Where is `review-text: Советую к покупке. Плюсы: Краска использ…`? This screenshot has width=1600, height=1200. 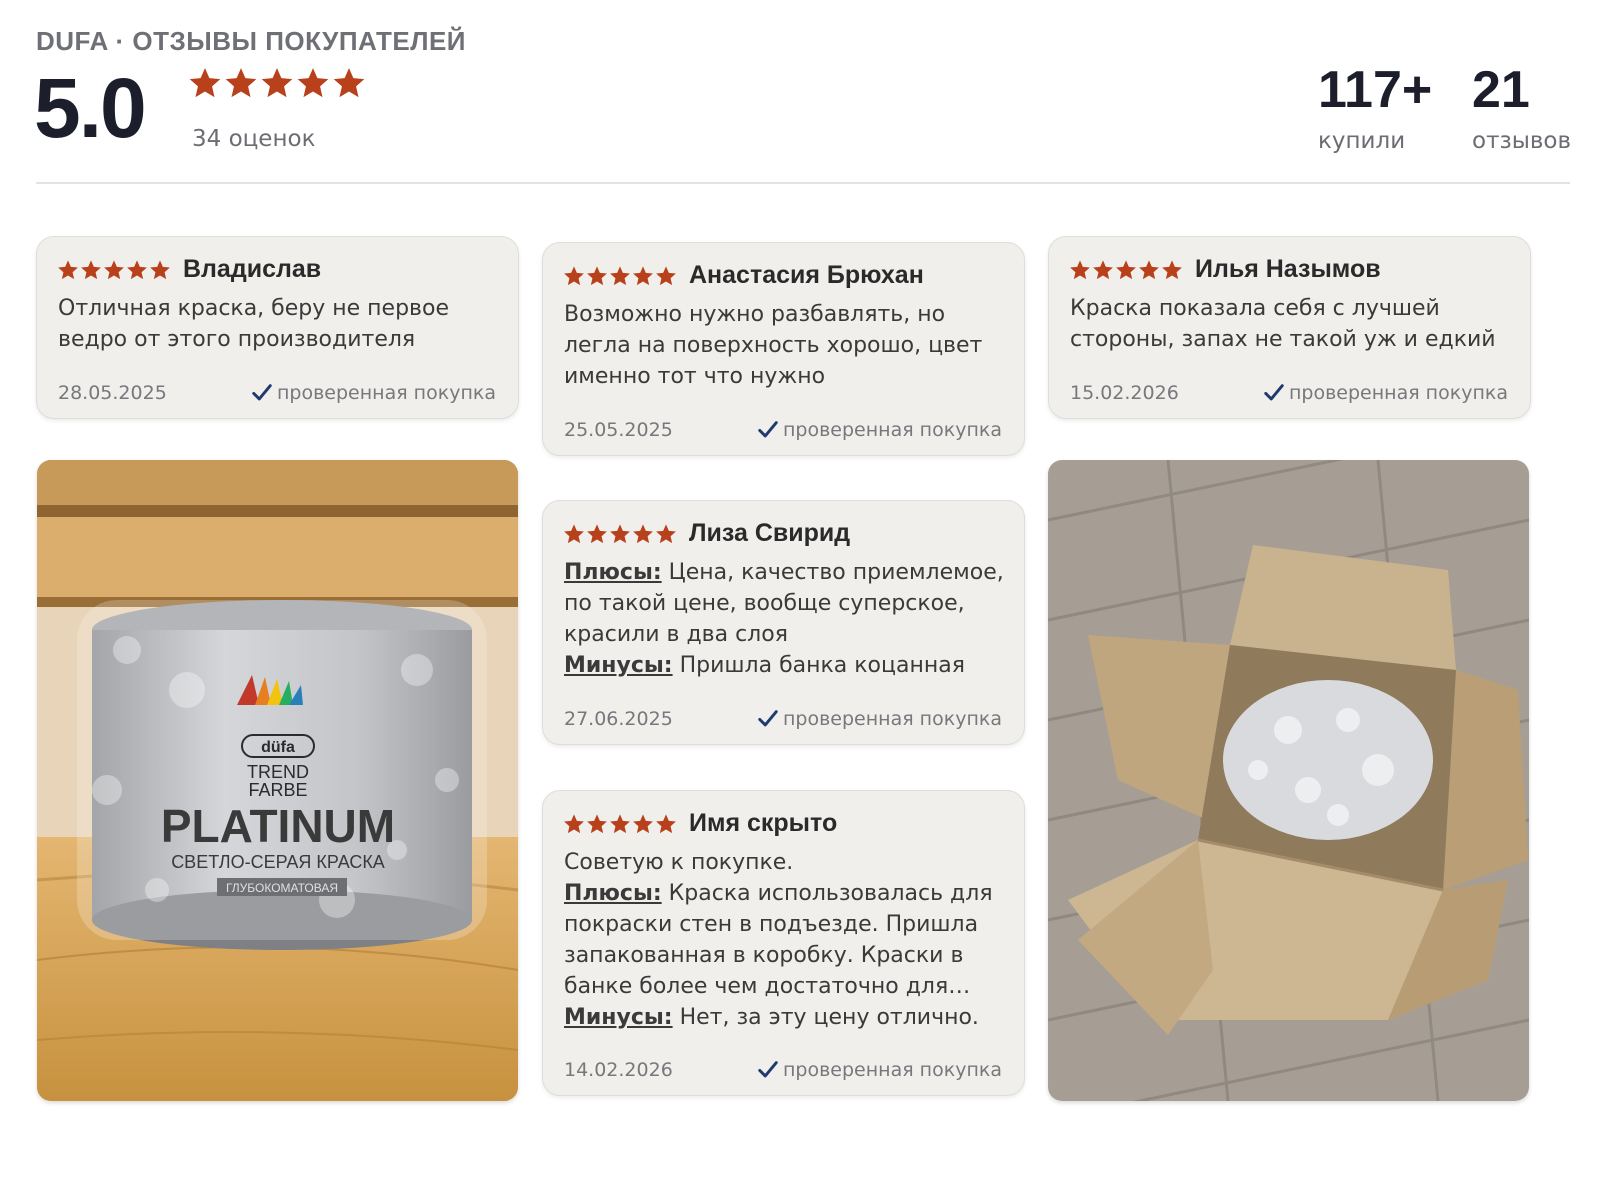 review-text: Советую к покупке. Плюсы: Краска использ… is located at coordinates (785, 940).